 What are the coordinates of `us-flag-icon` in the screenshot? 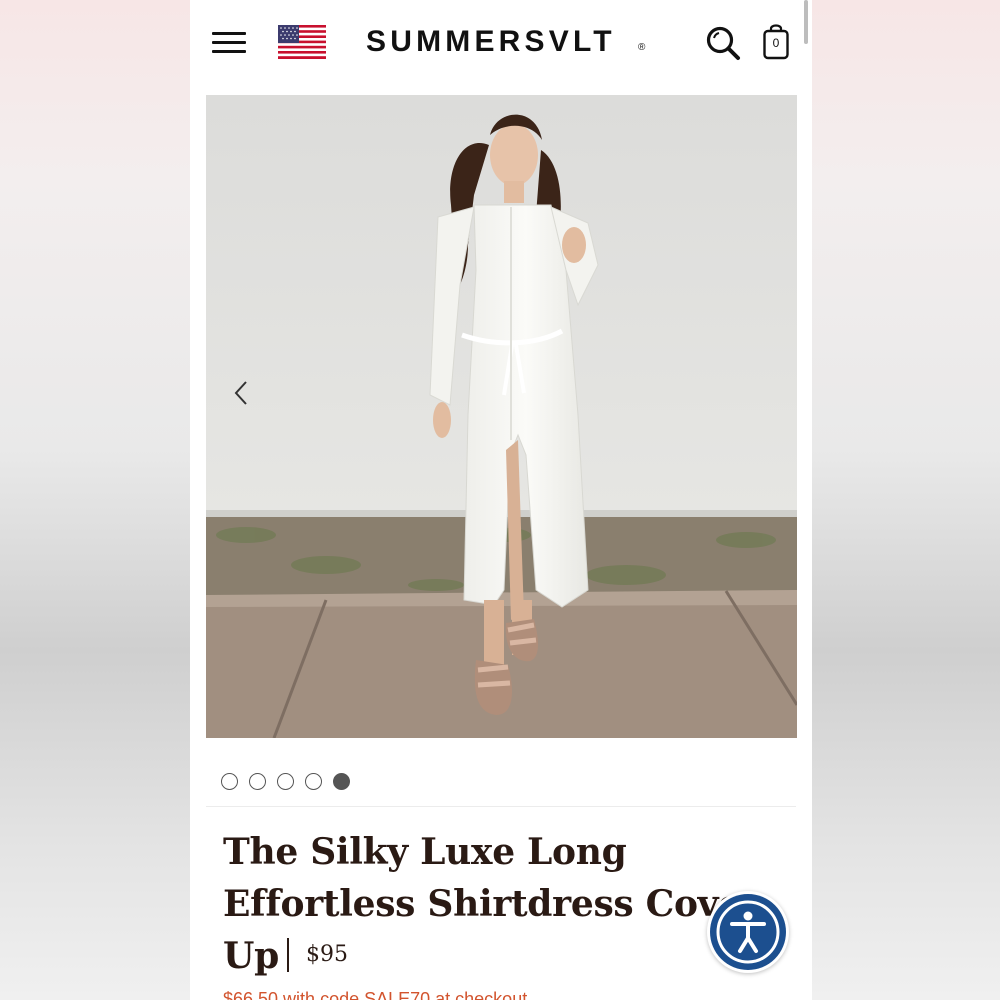 It's located at (302, 42).